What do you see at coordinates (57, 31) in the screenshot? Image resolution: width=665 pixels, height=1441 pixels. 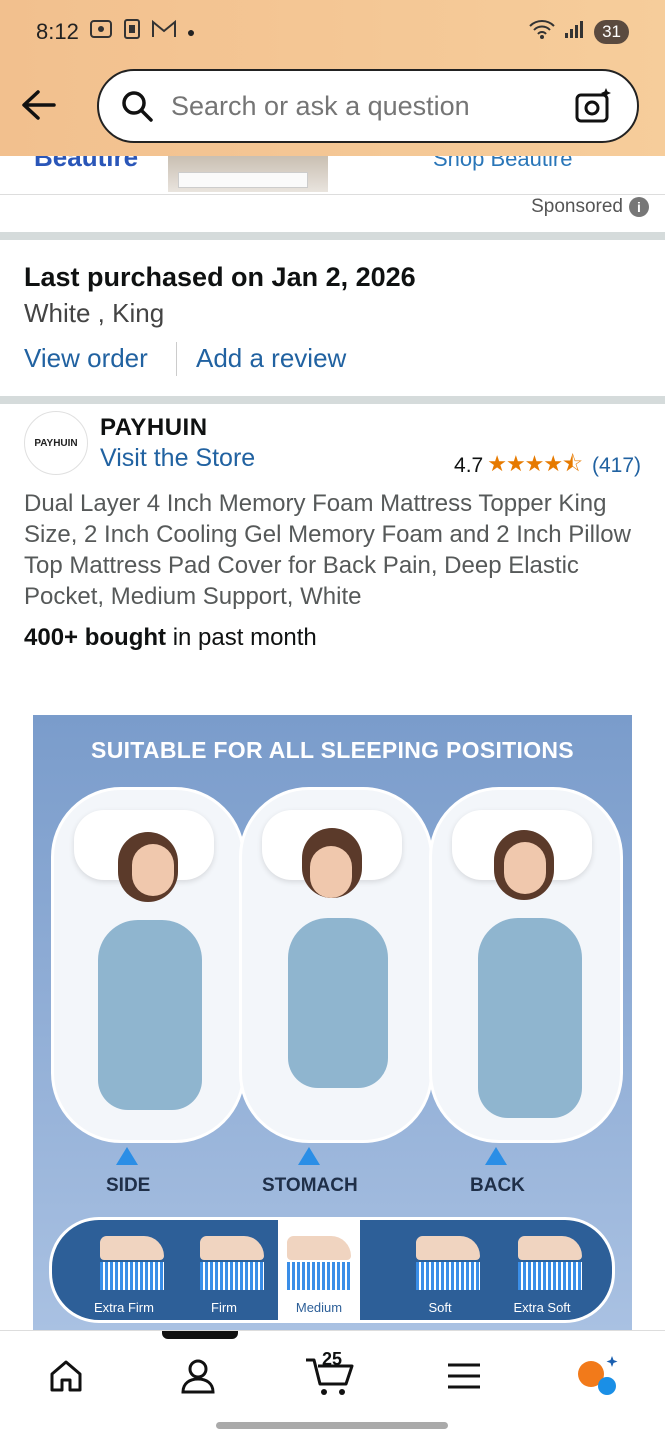 I see `status-time: 8:12` at bounding box center [57, 31].